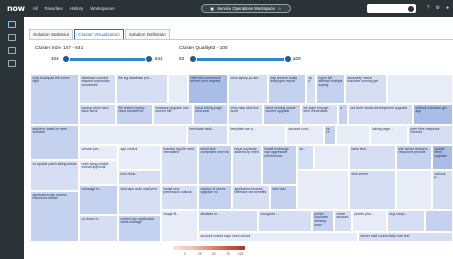 The height and width of the screenshot is (259, 453). I want to click on tab-solution-definition: Solution Definition, so click(147, 34).